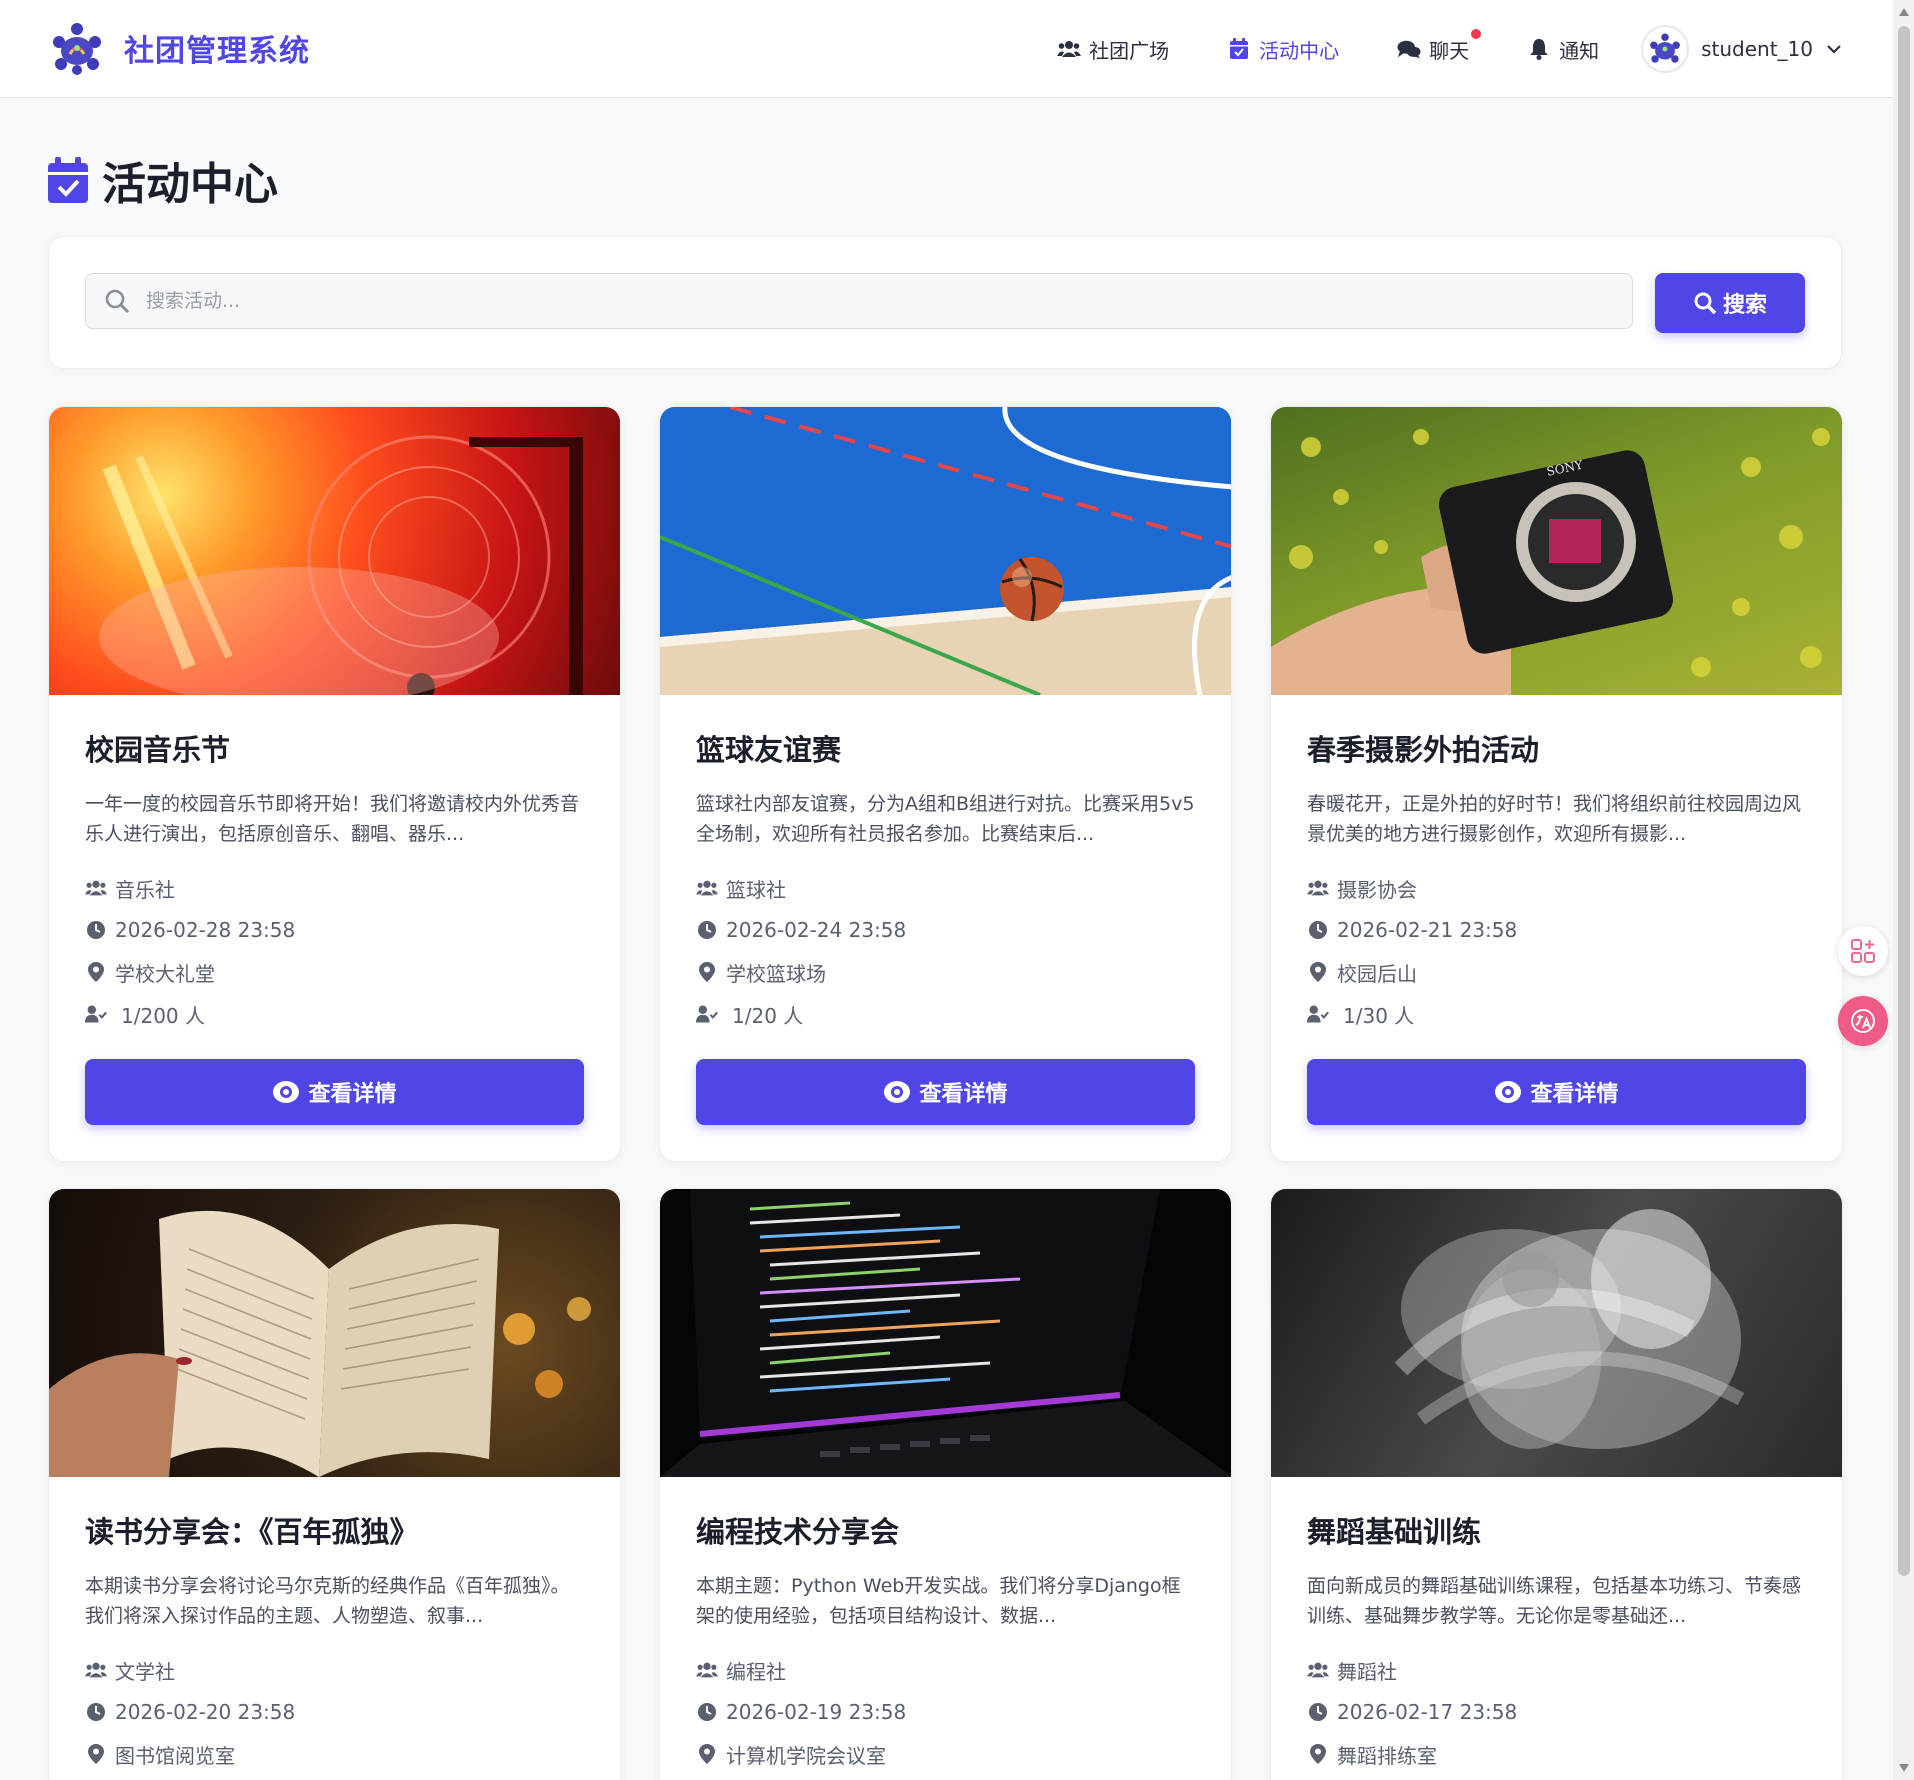  I want to click on activity-time: 2026-02-20 23:58, so click(334, 1712).